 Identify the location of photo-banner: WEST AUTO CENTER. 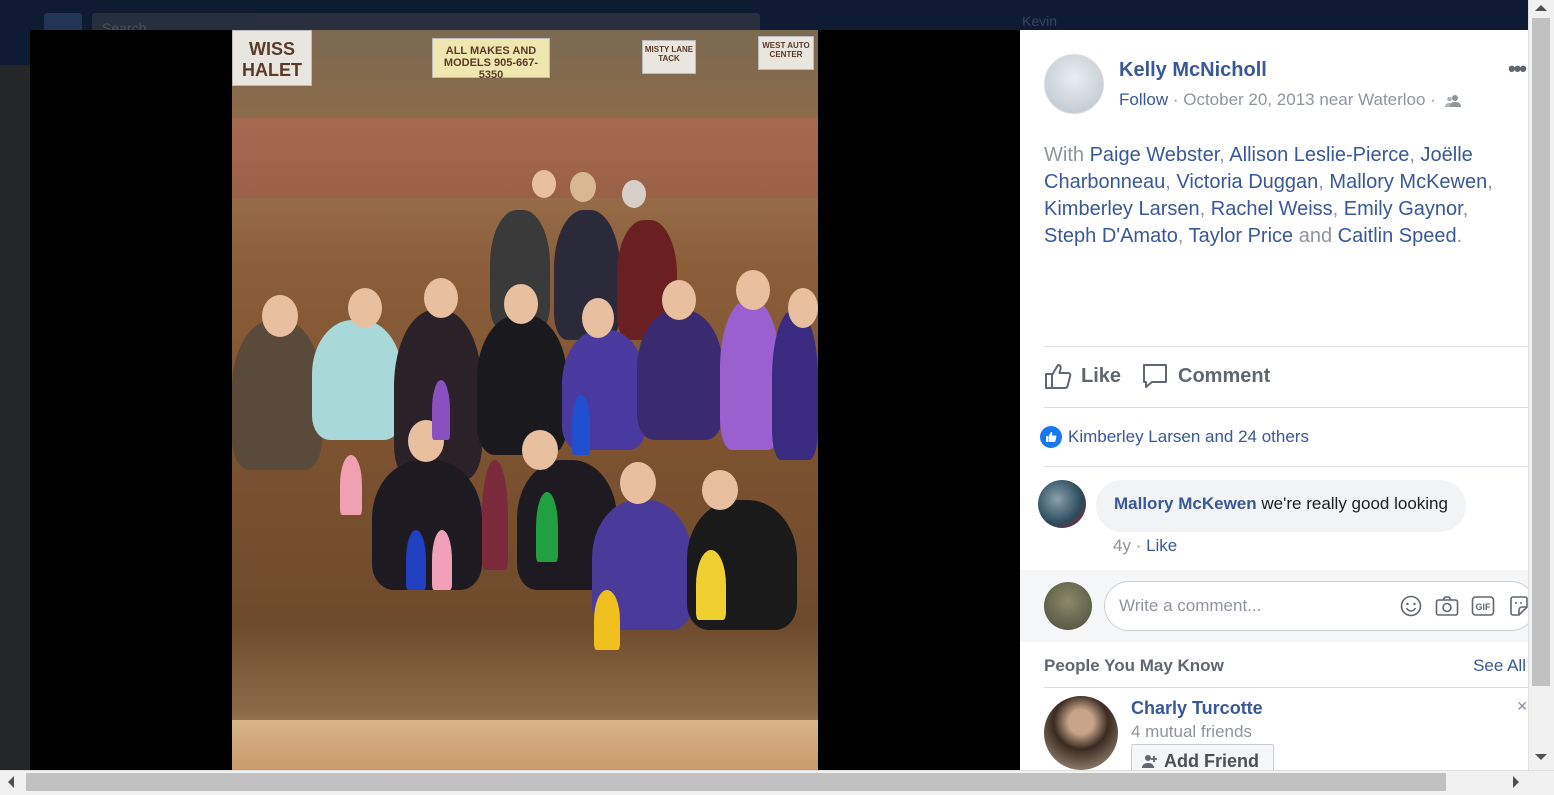
(786, 53).